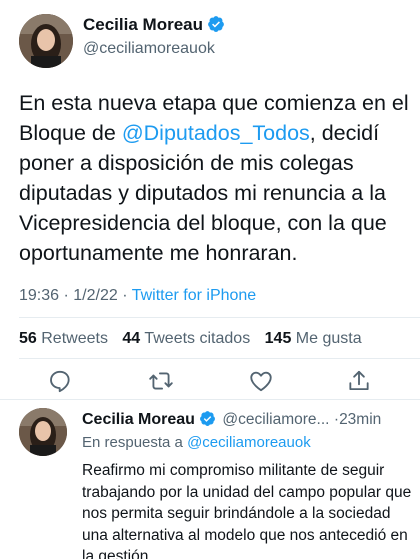  What do you see at coordinates (46, 41) in the screenshot?
I see `author-avatar` at bounding box center [46, 41].